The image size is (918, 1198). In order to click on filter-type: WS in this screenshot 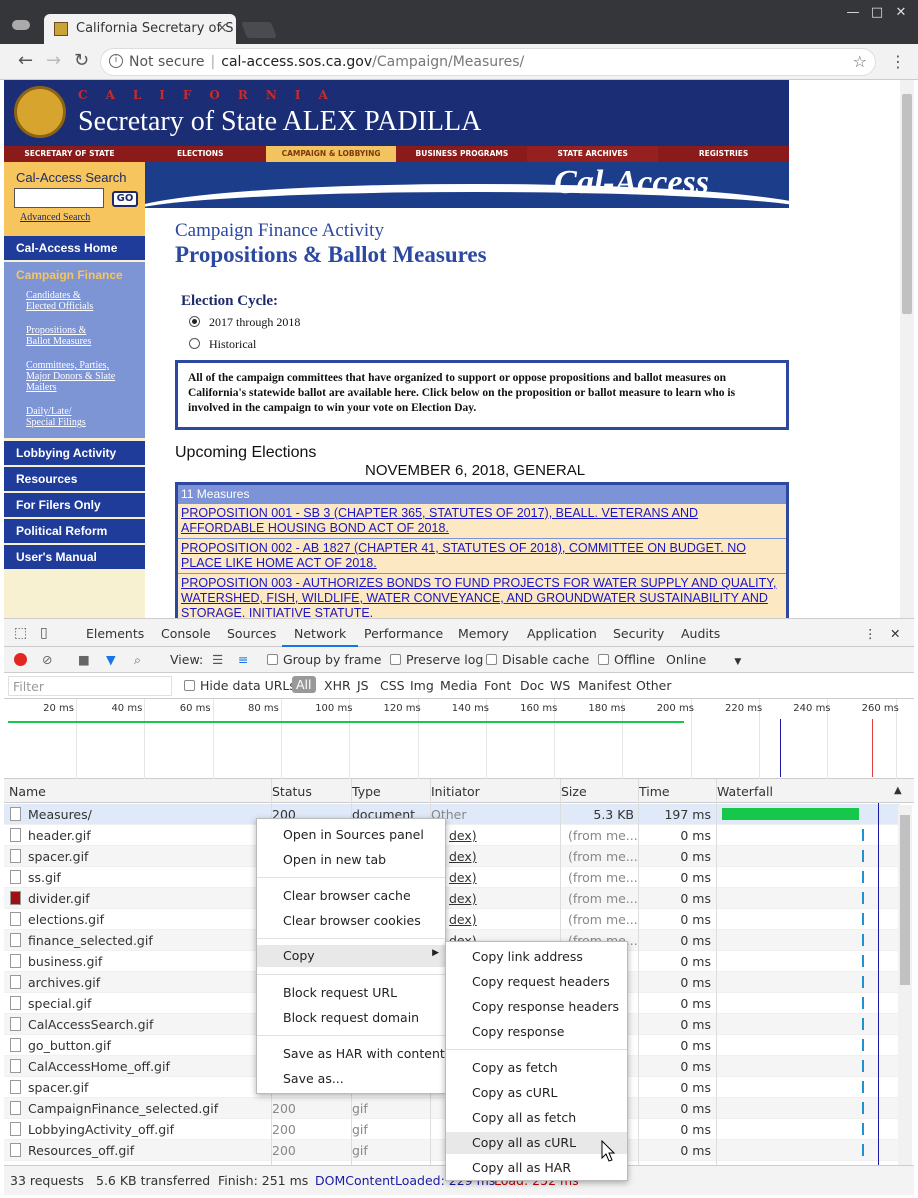, I will do `click(560, 685)`.